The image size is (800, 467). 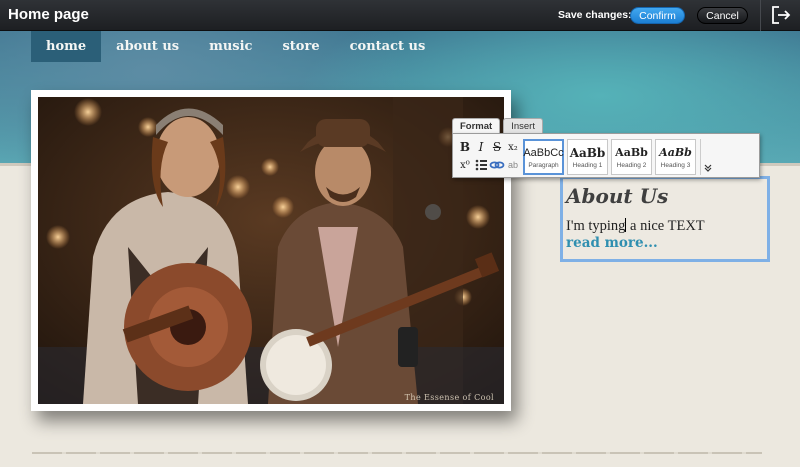 What do you see at coordinates (449, 397) in the screenshot?
I see `photo-watermark: The Essense of Cool` at bounding box center [449, 397].